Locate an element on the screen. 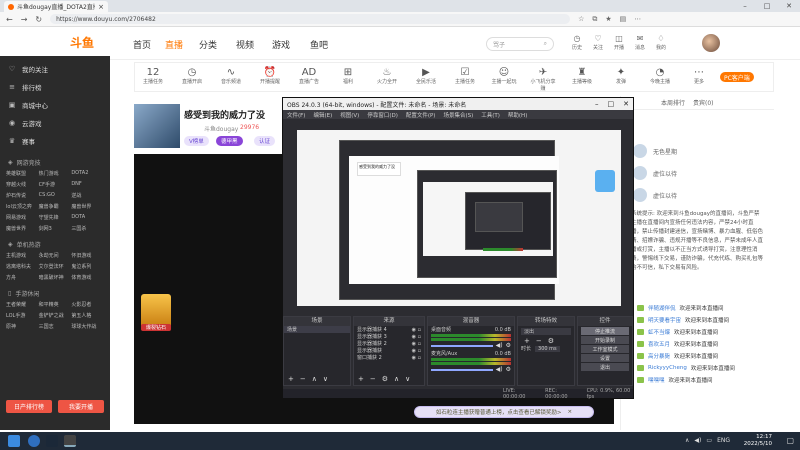 The width and height of the screenshot is (800, 450). tab-weekly-rank: 本周排行 is located at coordinates (673, 102).